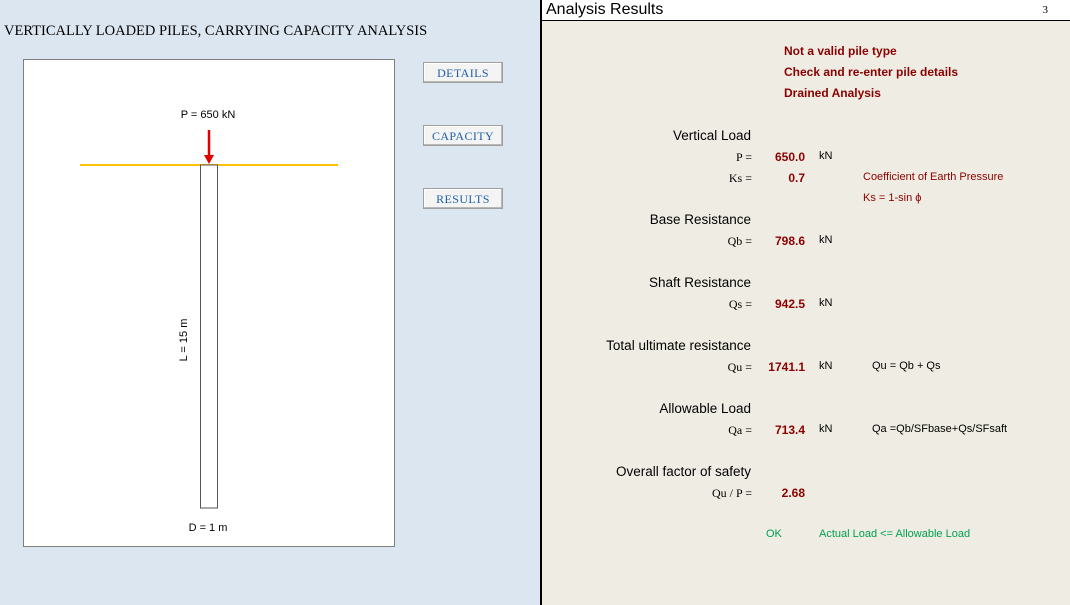  What do you see at coordinates (208, 115) in the screenshot?
I see `load-label: P = 650 kN` at bounding box center [208, 115].